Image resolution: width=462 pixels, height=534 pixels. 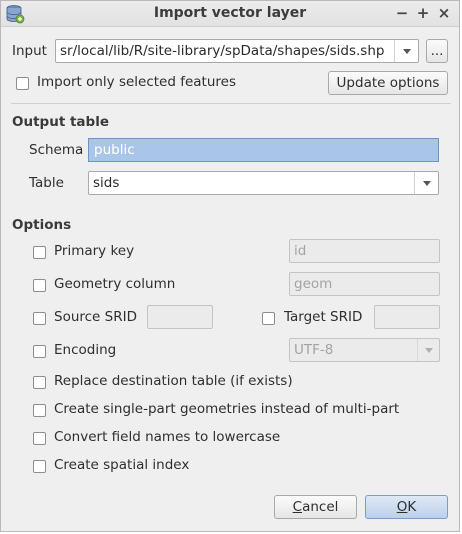 I want to click on encoding-combo: UTF-8, so click(x=364, y=350).